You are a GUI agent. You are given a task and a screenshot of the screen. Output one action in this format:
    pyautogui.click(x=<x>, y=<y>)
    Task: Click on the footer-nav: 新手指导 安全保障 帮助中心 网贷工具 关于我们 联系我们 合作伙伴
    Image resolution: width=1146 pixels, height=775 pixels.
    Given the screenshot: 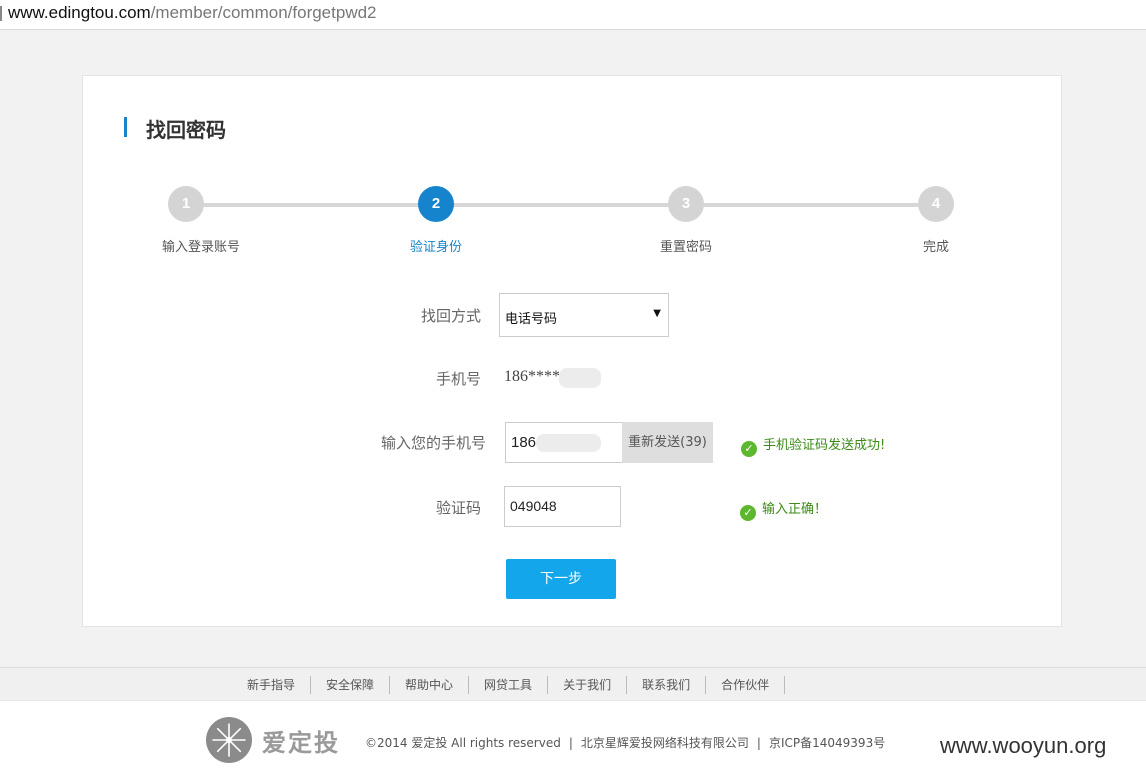 What is the action you would take?
    pyautogui.click(x=573, y=684)
    